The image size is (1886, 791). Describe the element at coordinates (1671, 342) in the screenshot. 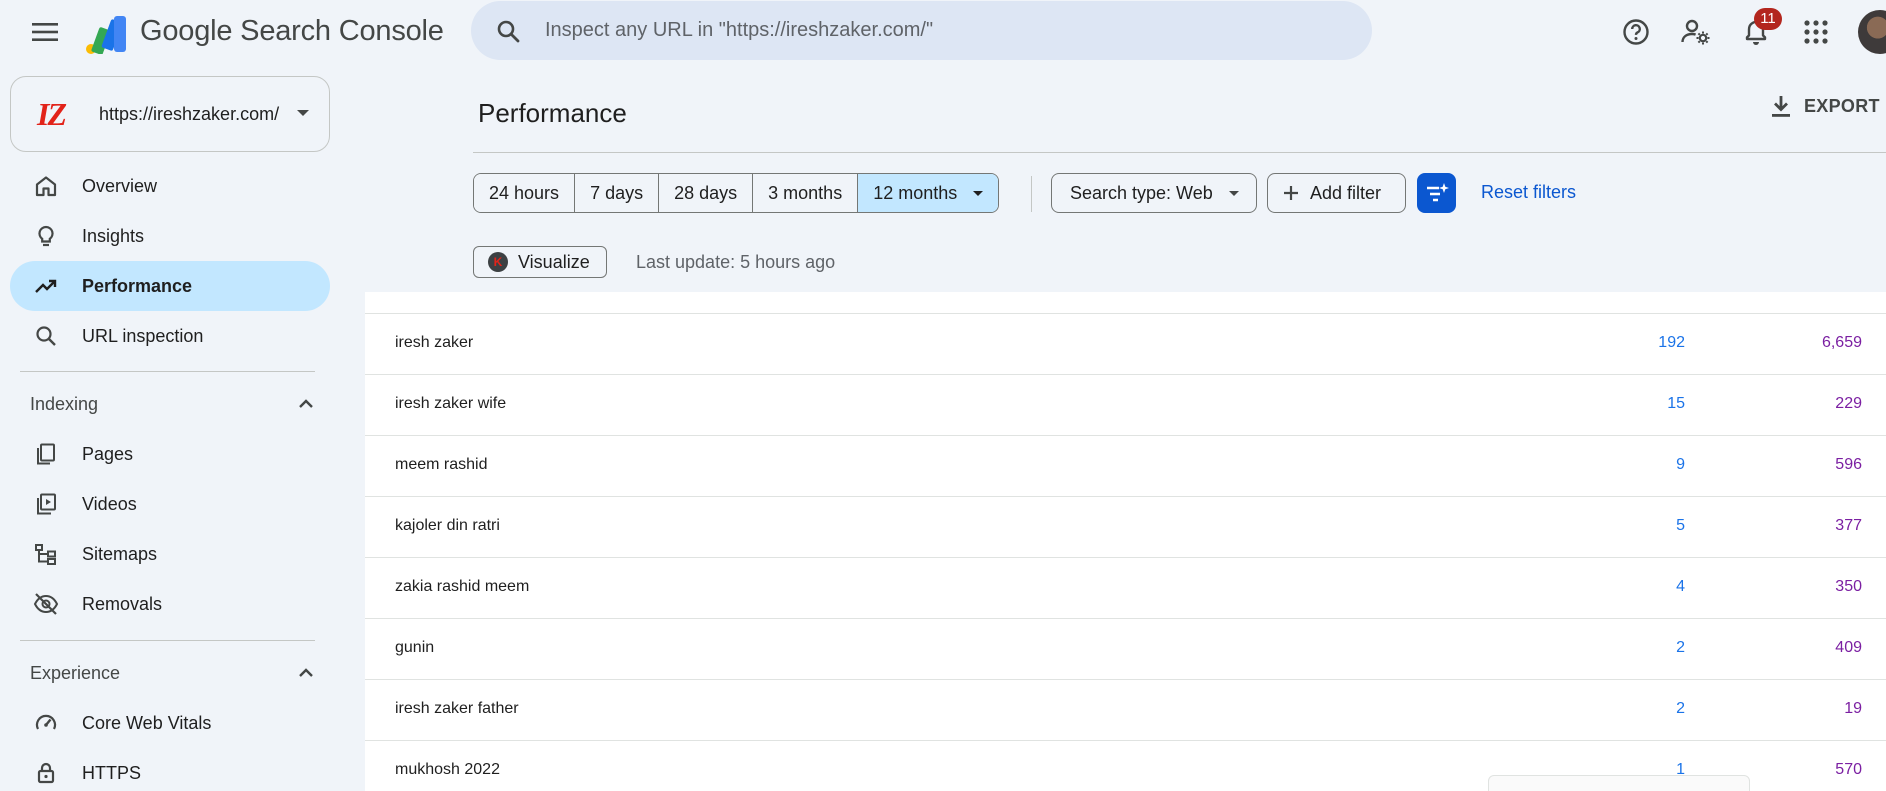

I see `clicks-cell: 192` at that location.